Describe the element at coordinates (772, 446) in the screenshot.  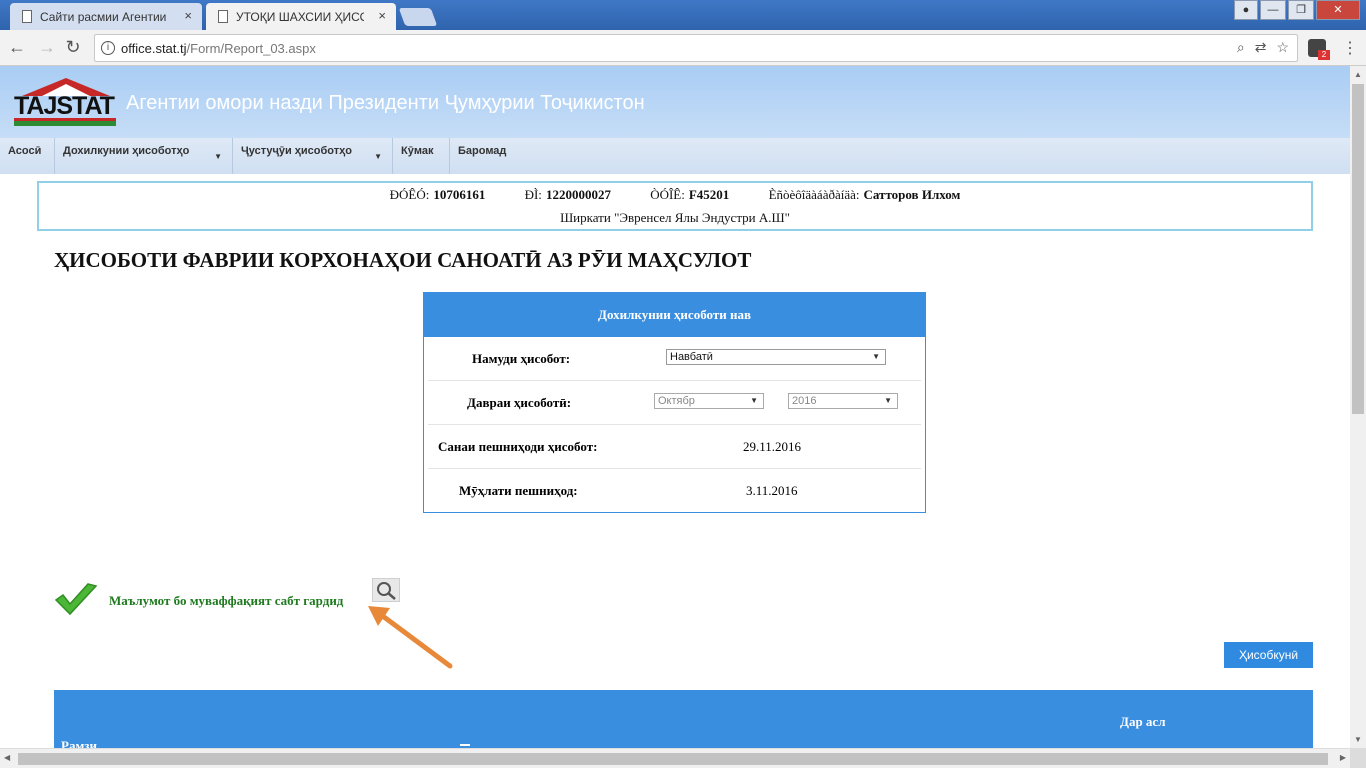
I see `submit-date-value: 29.11.2016` at that location.